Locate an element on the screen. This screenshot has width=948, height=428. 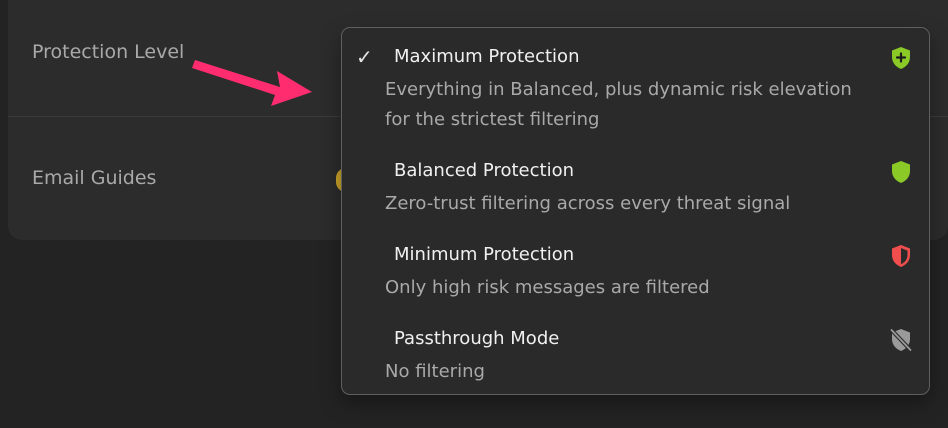
shield-half-icon is located at coordinates (901, 256).